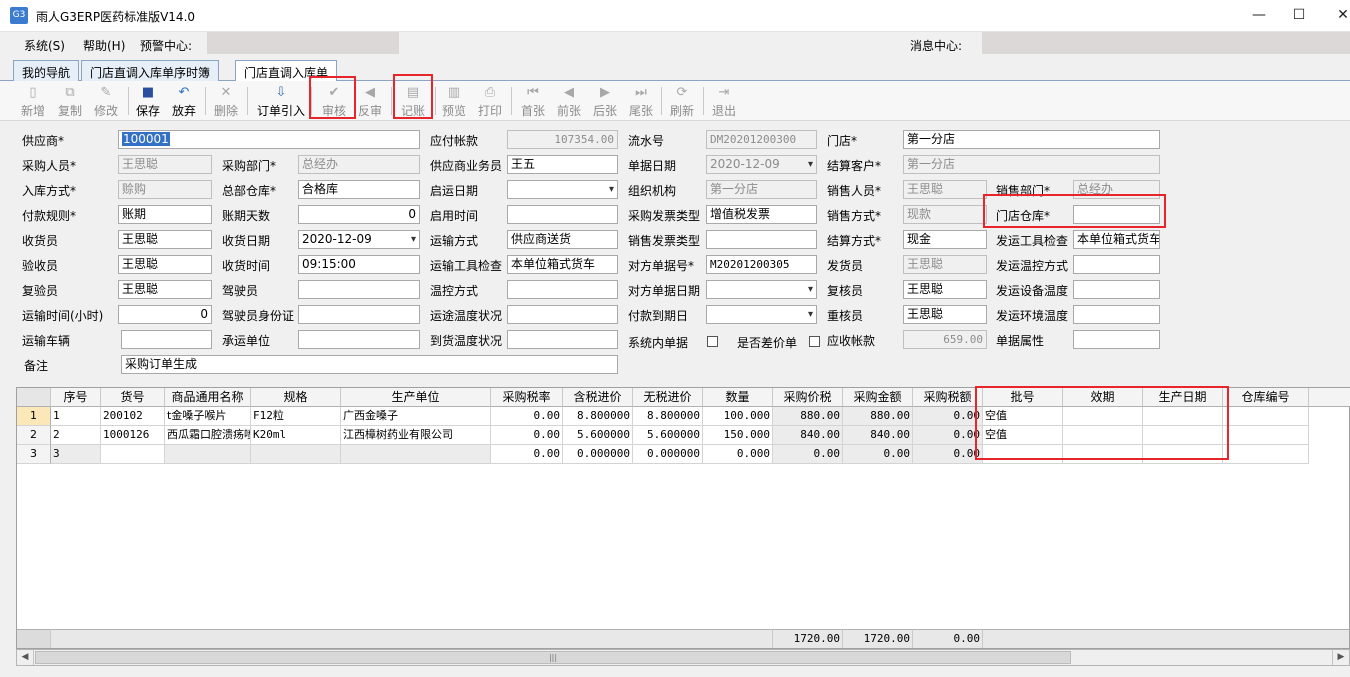  What do you see at coordinates (359, 239) in the screenshot?
I see `receive-date-field: 2020-12-09` at bounding box center [359, 239].